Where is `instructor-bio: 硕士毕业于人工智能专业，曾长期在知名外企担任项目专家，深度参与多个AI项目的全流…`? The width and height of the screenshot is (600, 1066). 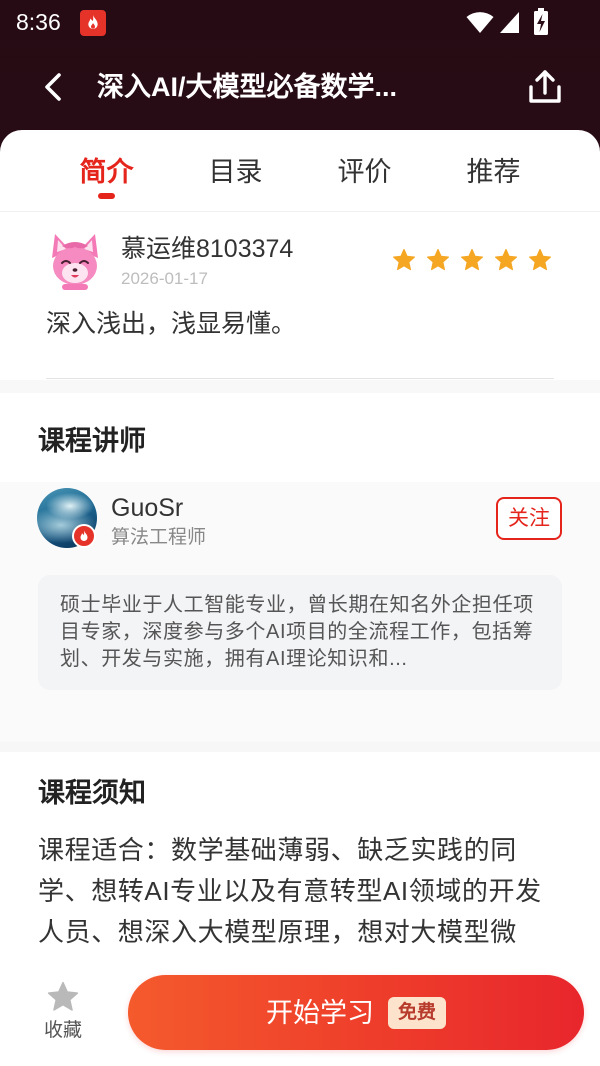 instructor-bio: 硕士毕业于人工智能专业，曾长期在知名外企担任项目专家，深度参与多个AI项目的全流… is located at coordinates (300, 632).